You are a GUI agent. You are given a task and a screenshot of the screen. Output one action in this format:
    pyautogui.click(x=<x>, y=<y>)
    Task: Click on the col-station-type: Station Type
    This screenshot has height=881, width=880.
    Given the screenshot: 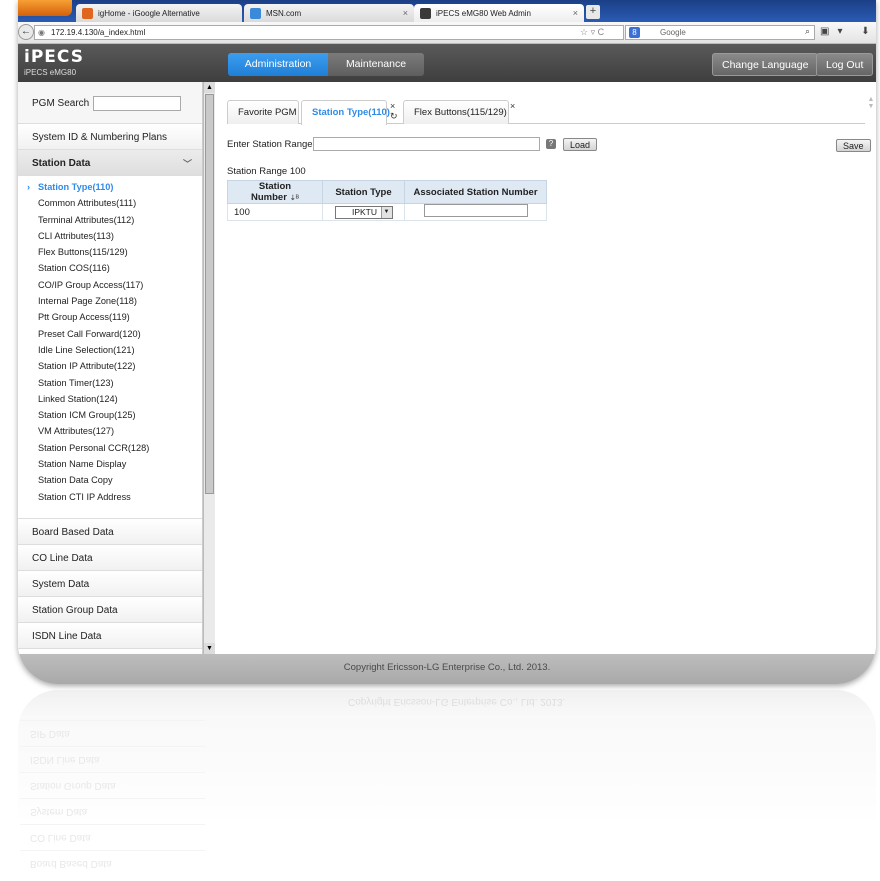 What is the action you would take?
    pyautogui.click(x=363, y=192)
    